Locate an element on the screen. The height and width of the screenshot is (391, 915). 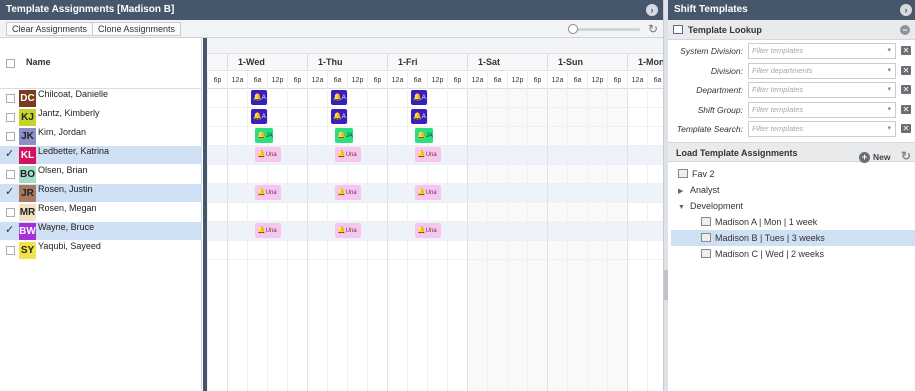
employee-row: ✓ BW Wayne, Bruce is located at coordinates (101, 231).